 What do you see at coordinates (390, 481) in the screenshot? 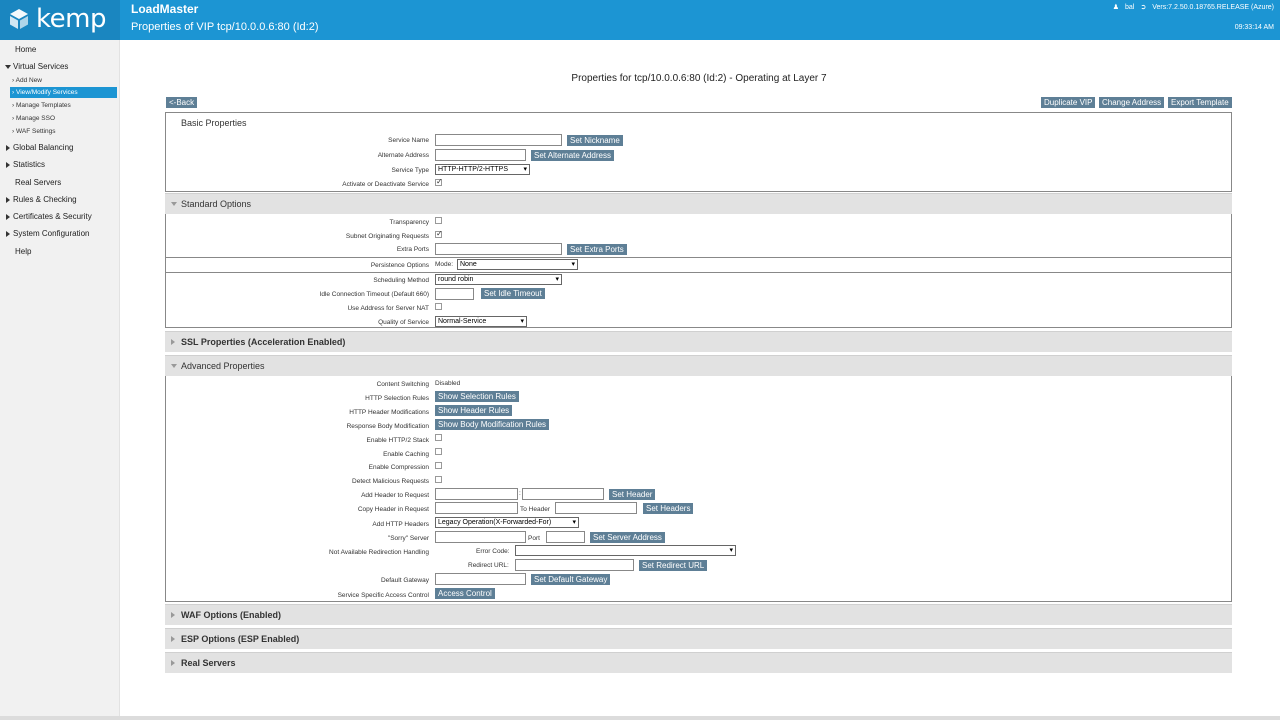
I see `malicious-requests-label: Detect Malicious Requests` at bounding box center [390, 481].